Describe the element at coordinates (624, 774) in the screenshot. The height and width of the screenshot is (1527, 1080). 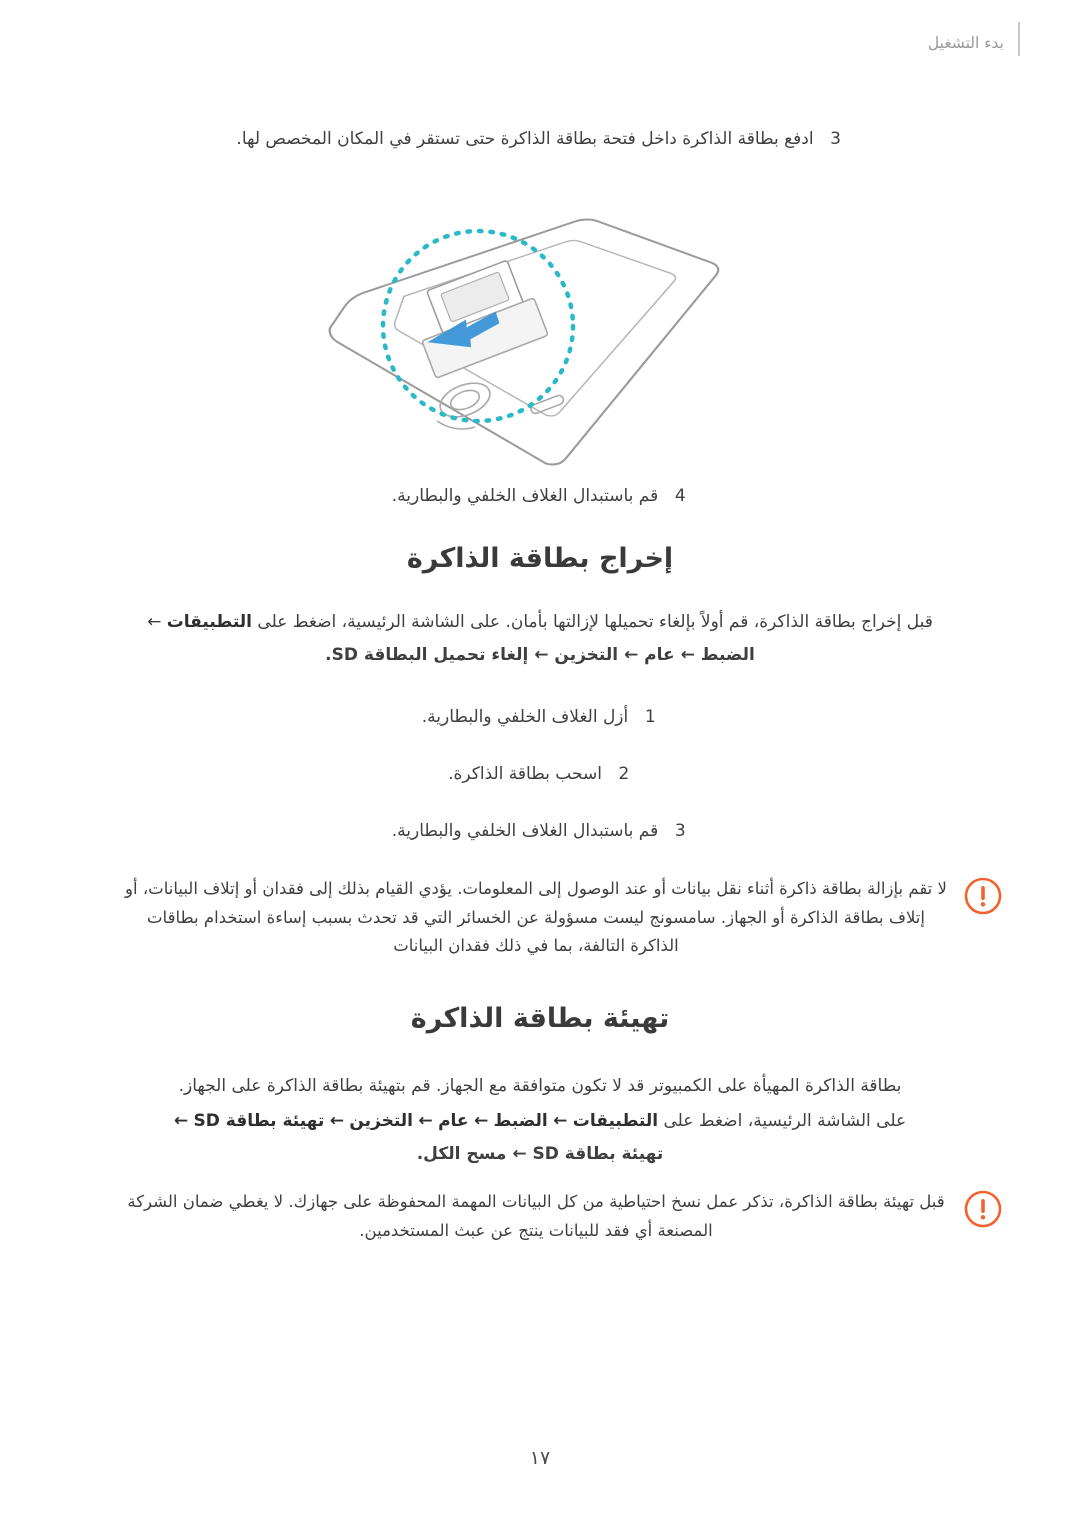
I see `step-number: 2` at that location.